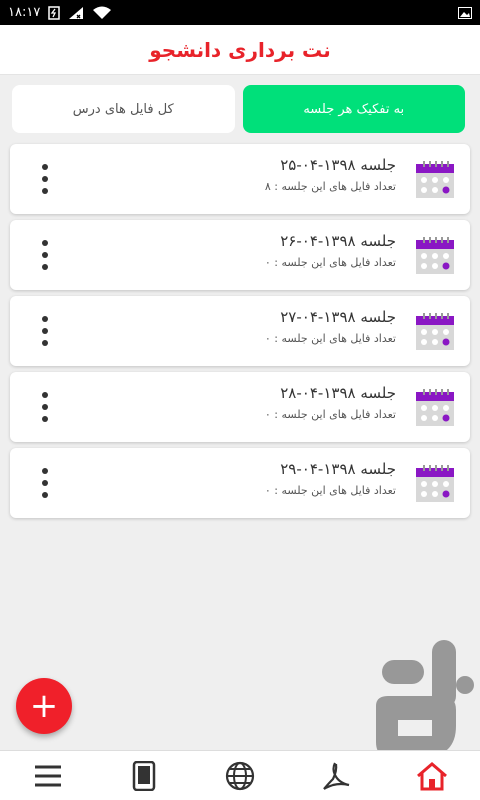 Image resolution: width=480 pixels, height=800 pixels. I want to click on nav-menu, so click(48, 776).